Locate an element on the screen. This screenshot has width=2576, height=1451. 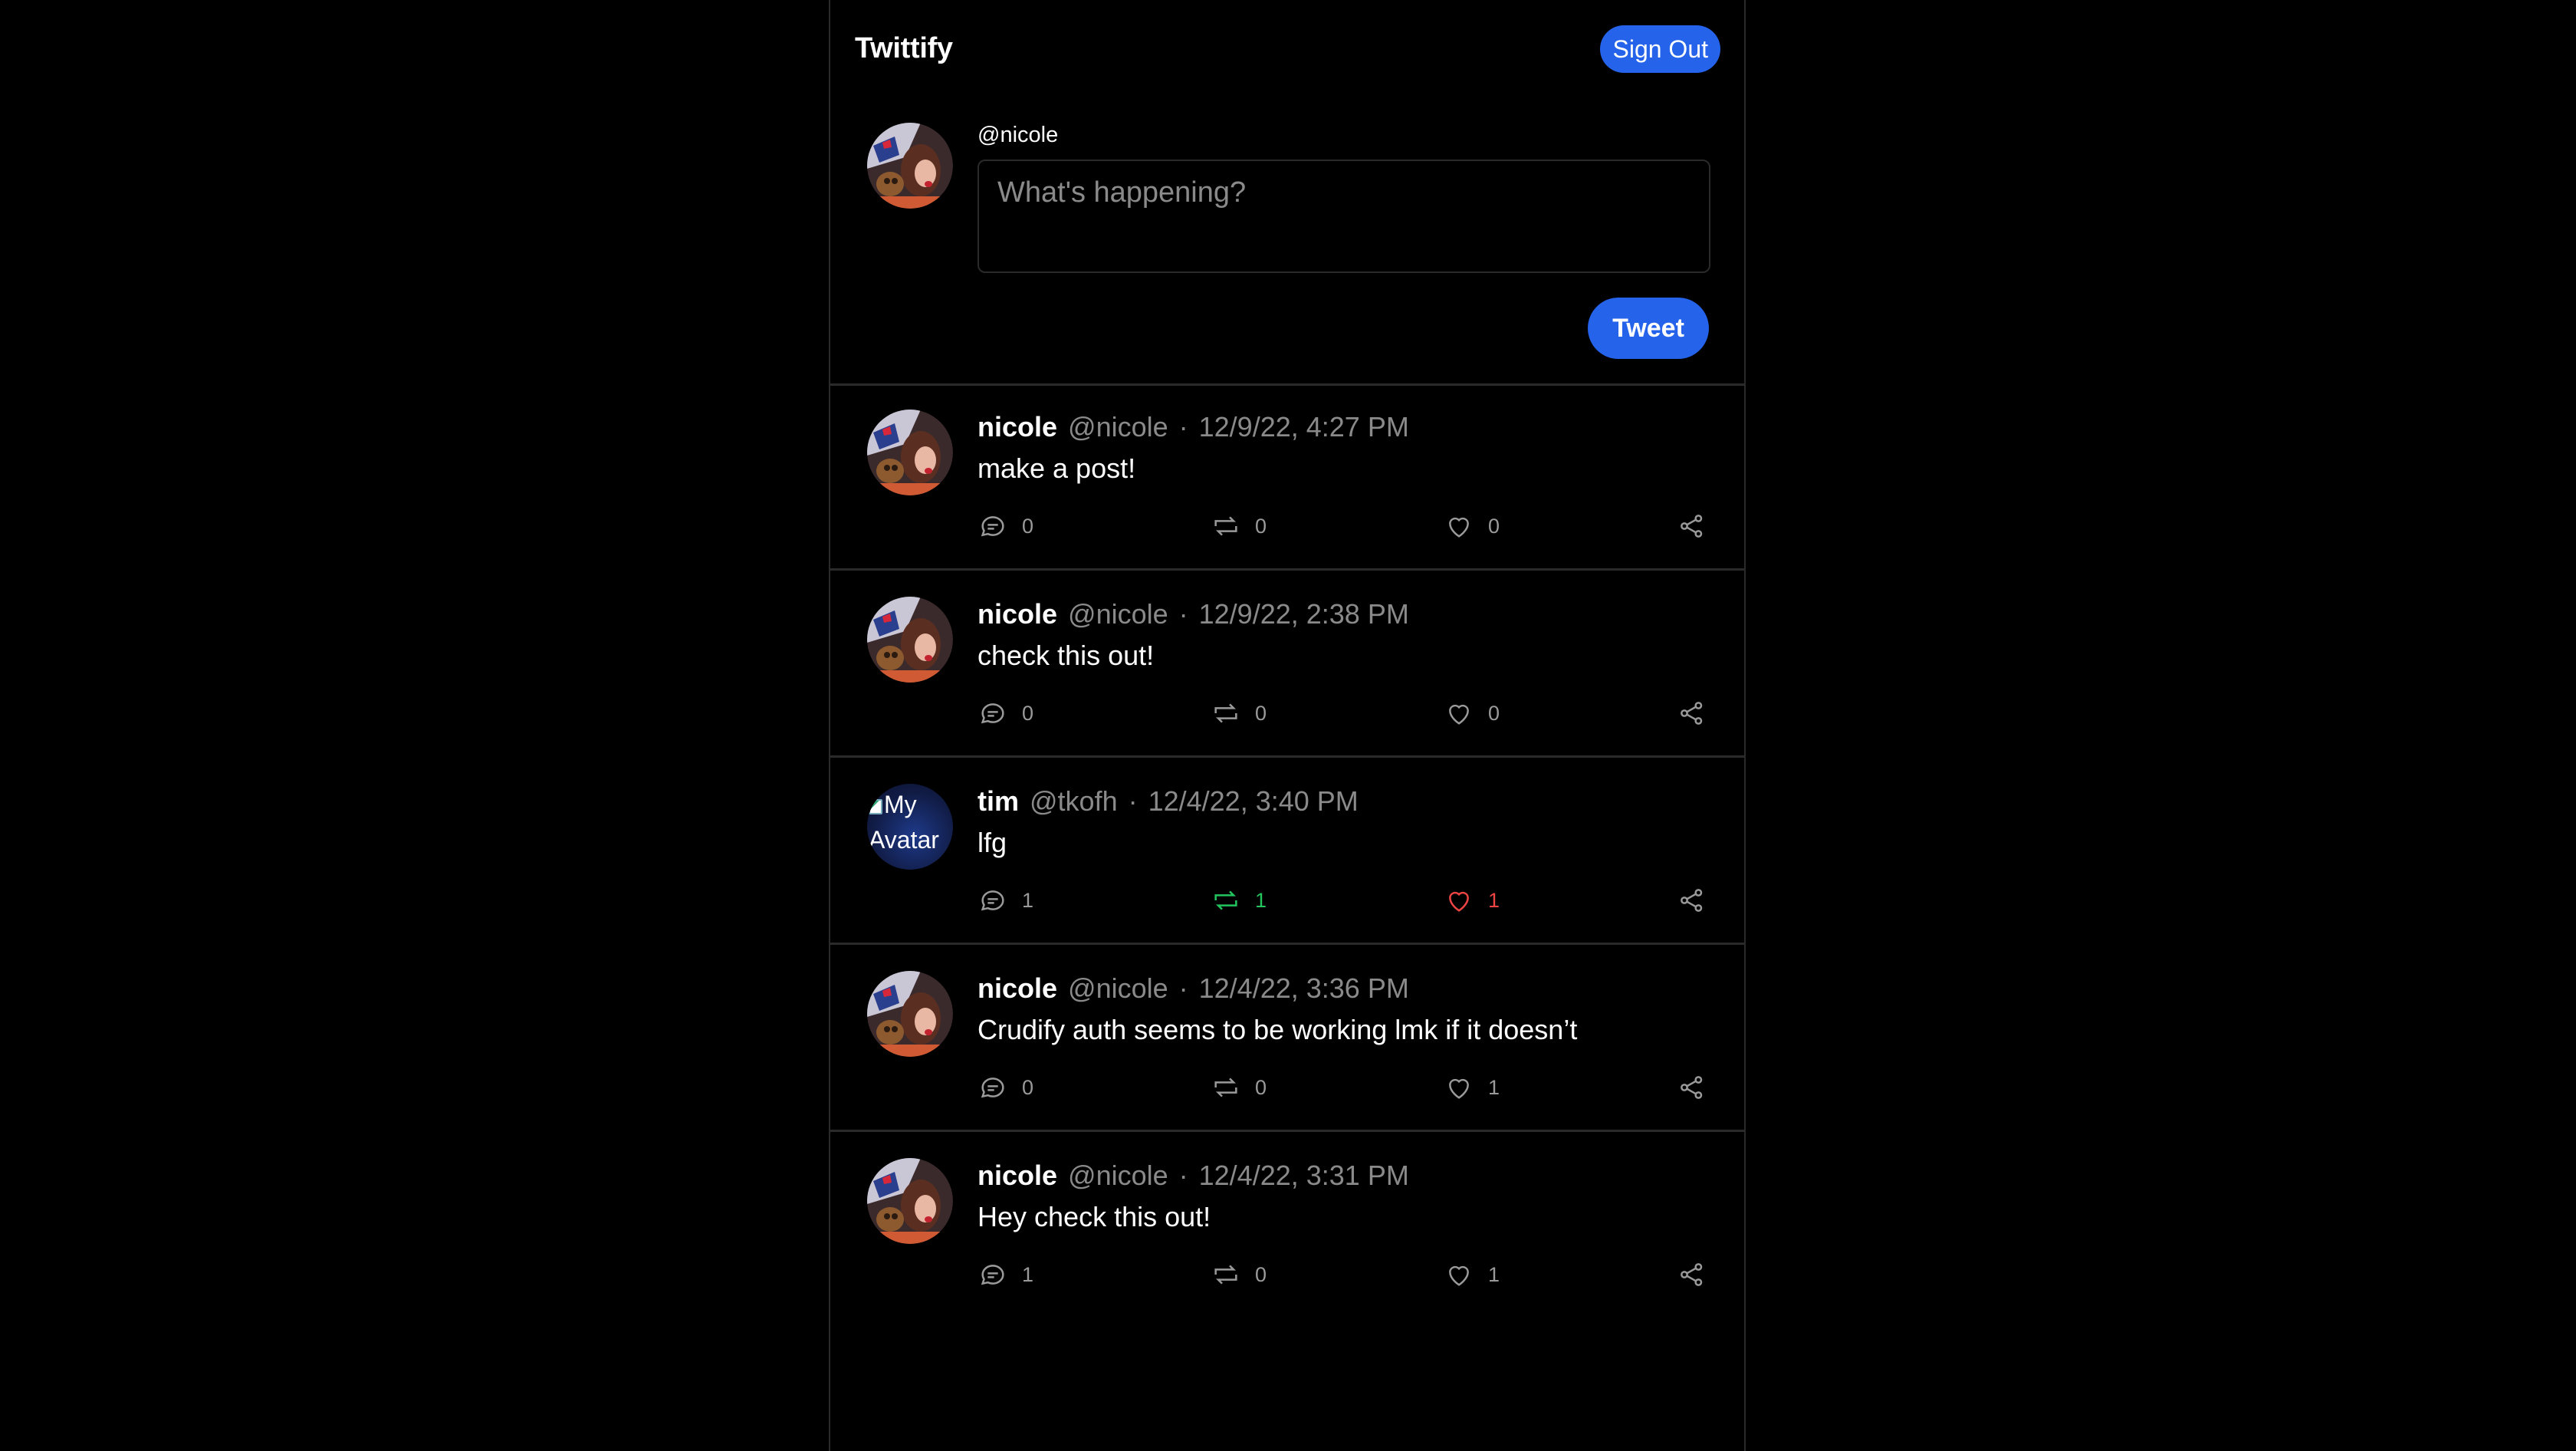
tweet-meta: nicole @nicole · 12/4/22, 3:36 PM is located at coordinates (1194, 988).